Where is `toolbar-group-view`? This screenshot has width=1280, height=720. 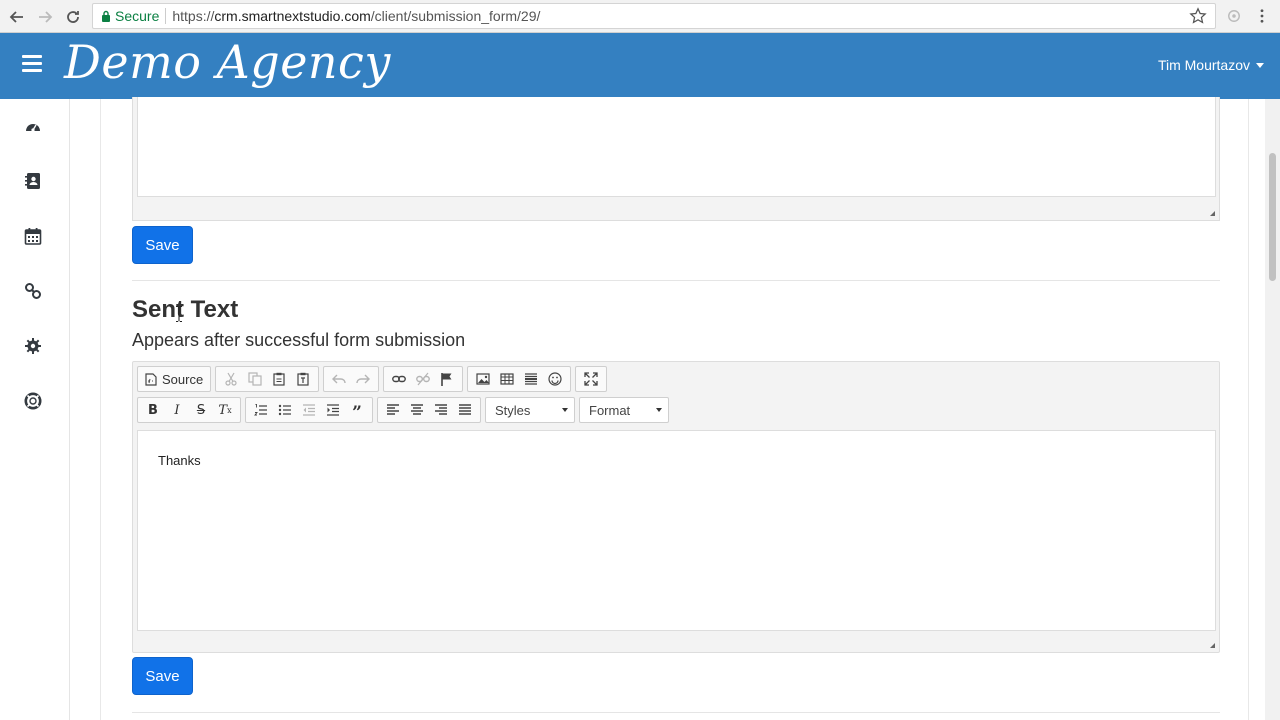
toolbar-group-view is located at coordinates (591, 379).